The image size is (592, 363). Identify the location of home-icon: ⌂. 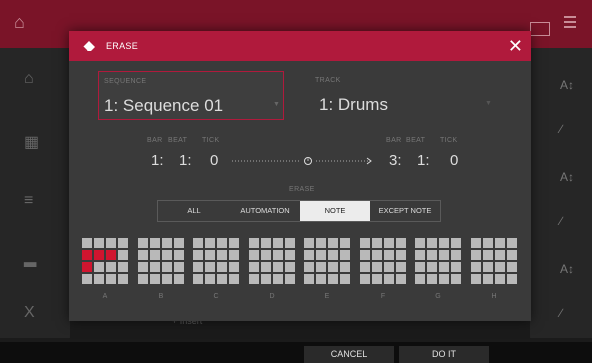
(19, 22).